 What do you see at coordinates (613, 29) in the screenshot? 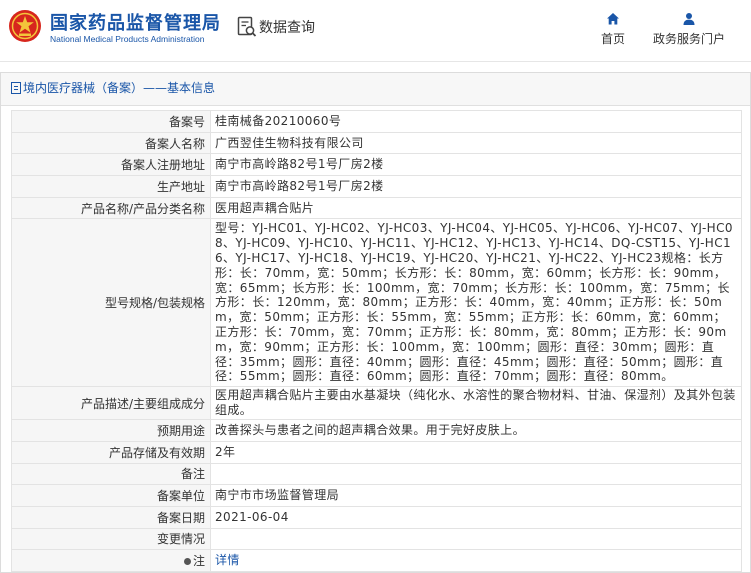
I see `nav-home: 首页` at bounding box center [613, 29].